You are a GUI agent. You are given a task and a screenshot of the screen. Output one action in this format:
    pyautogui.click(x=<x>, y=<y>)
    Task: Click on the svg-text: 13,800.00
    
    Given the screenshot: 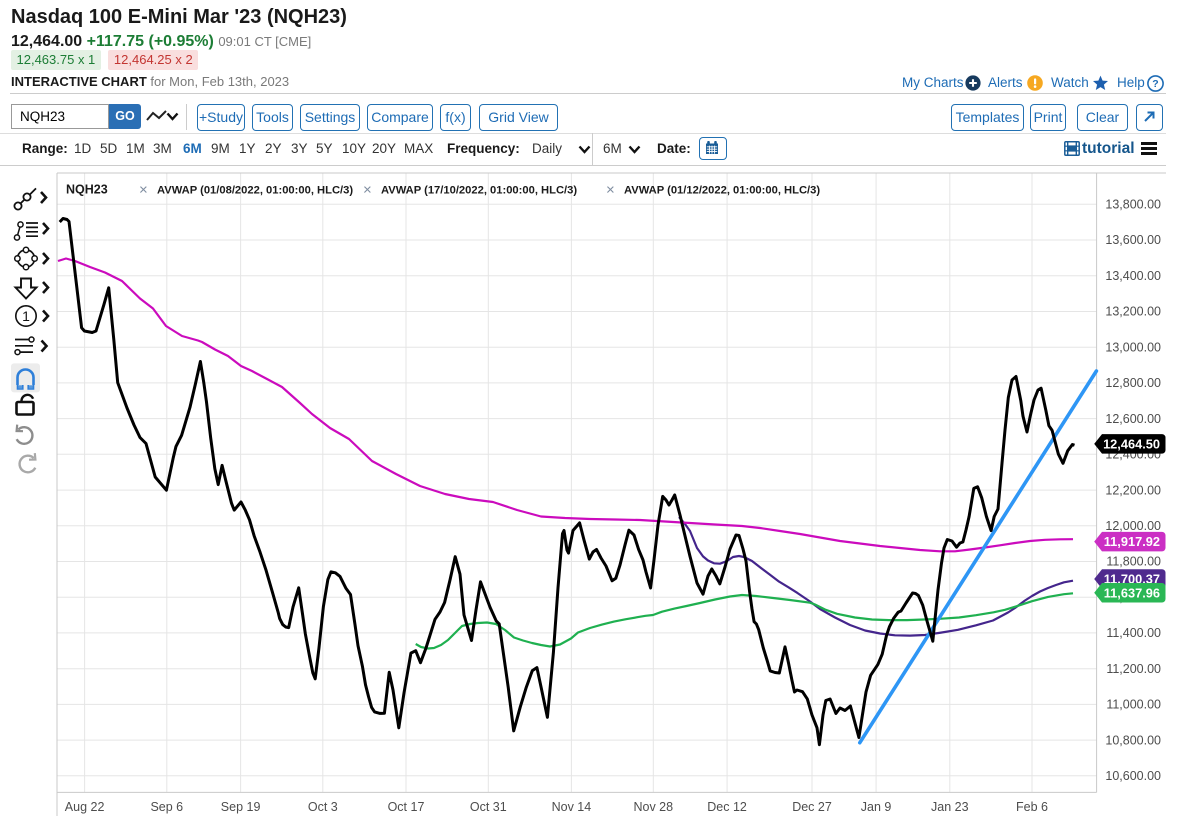 What is the action you would take?
    pyautogui.click(x=1133, y=205)
    